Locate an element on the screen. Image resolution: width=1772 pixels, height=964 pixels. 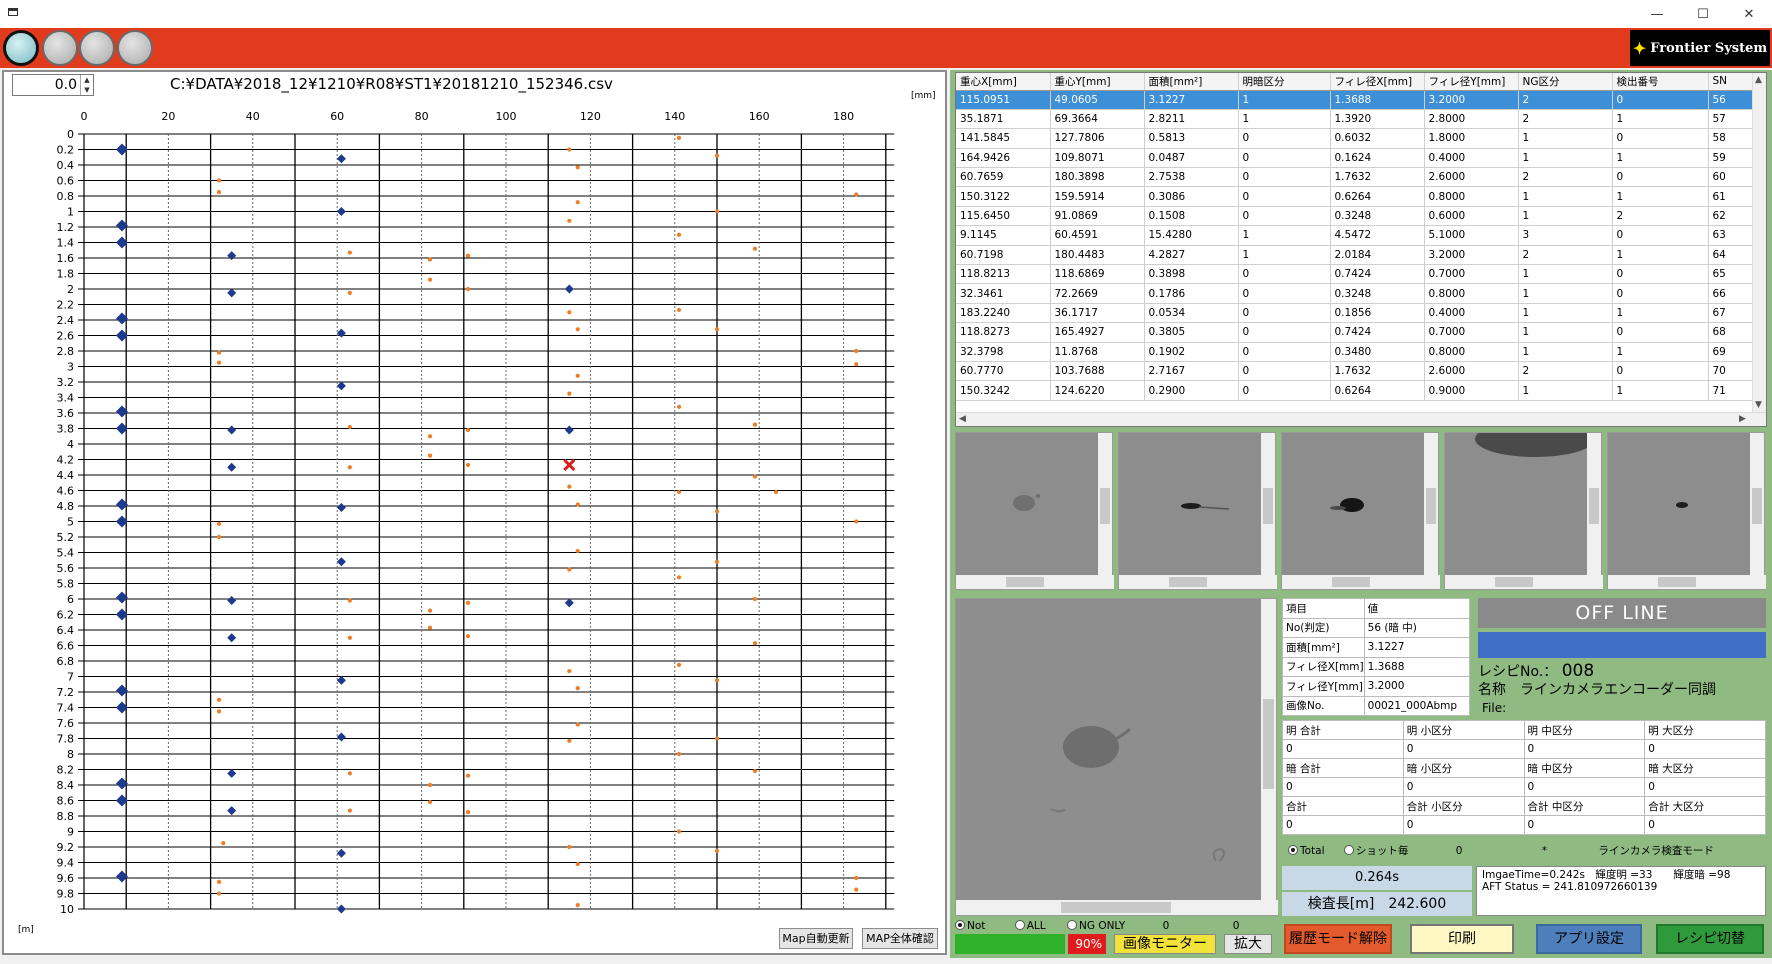
table-row: 9.1145 60.4591 15.4280 1 4.5472 5.1000 3 0 63 is located at coordinates (1355, 235).